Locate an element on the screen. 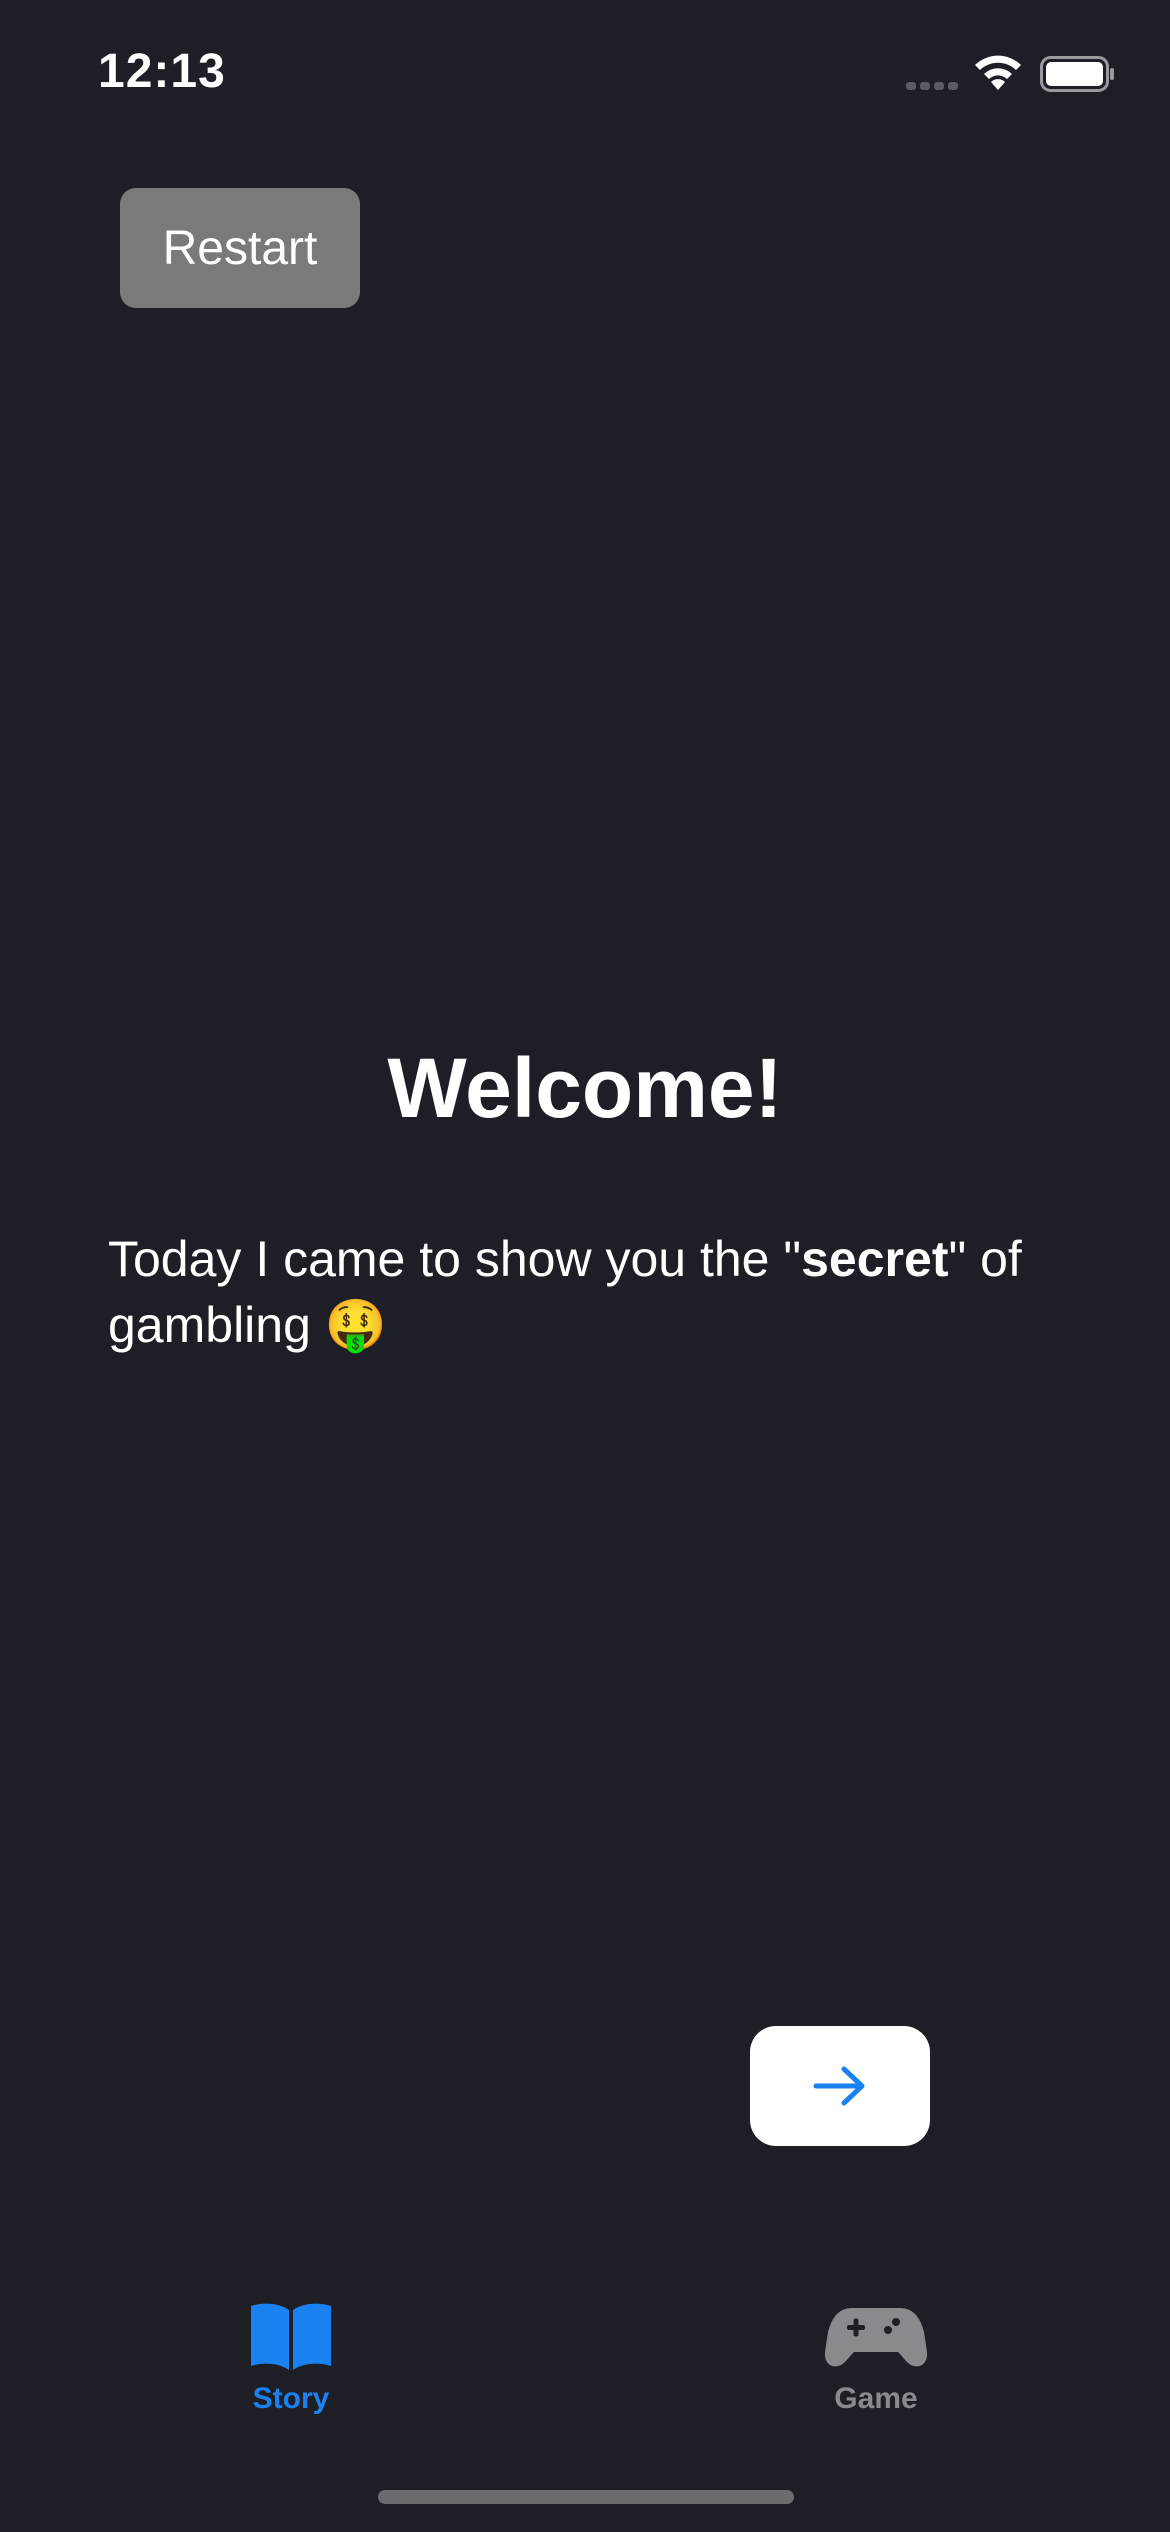 The height and width of the screenshot is (2532, 1170). tab-story-label: Story is located at coordinates (291, 2398).